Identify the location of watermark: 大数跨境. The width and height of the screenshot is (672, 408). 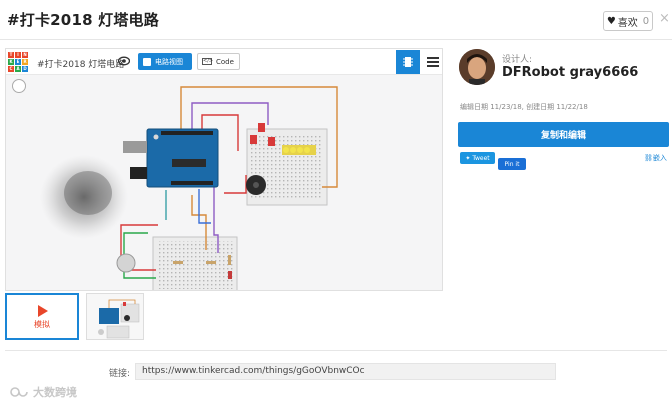
(42, 392).